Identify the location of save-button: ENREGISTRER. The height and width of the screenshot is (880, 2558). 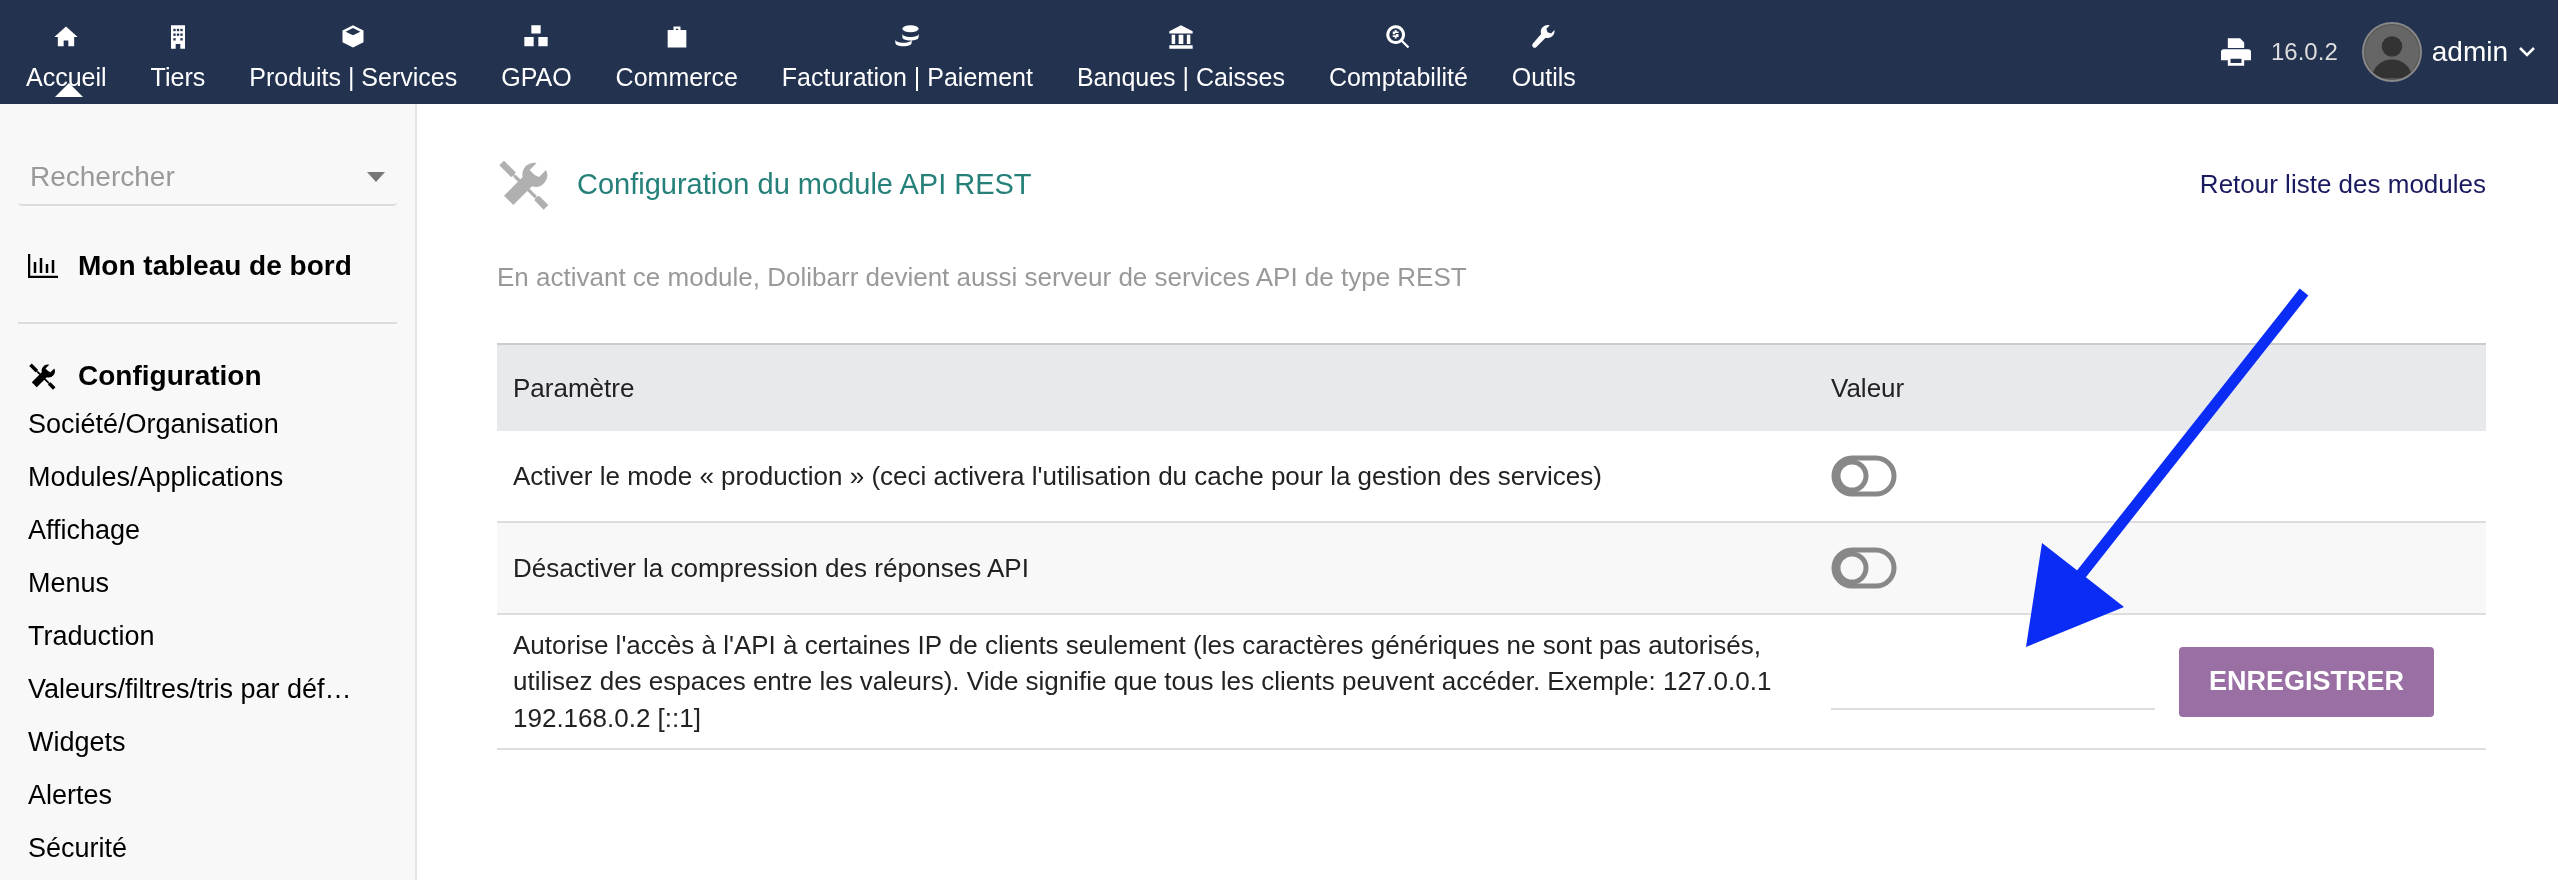
(2306, 681).